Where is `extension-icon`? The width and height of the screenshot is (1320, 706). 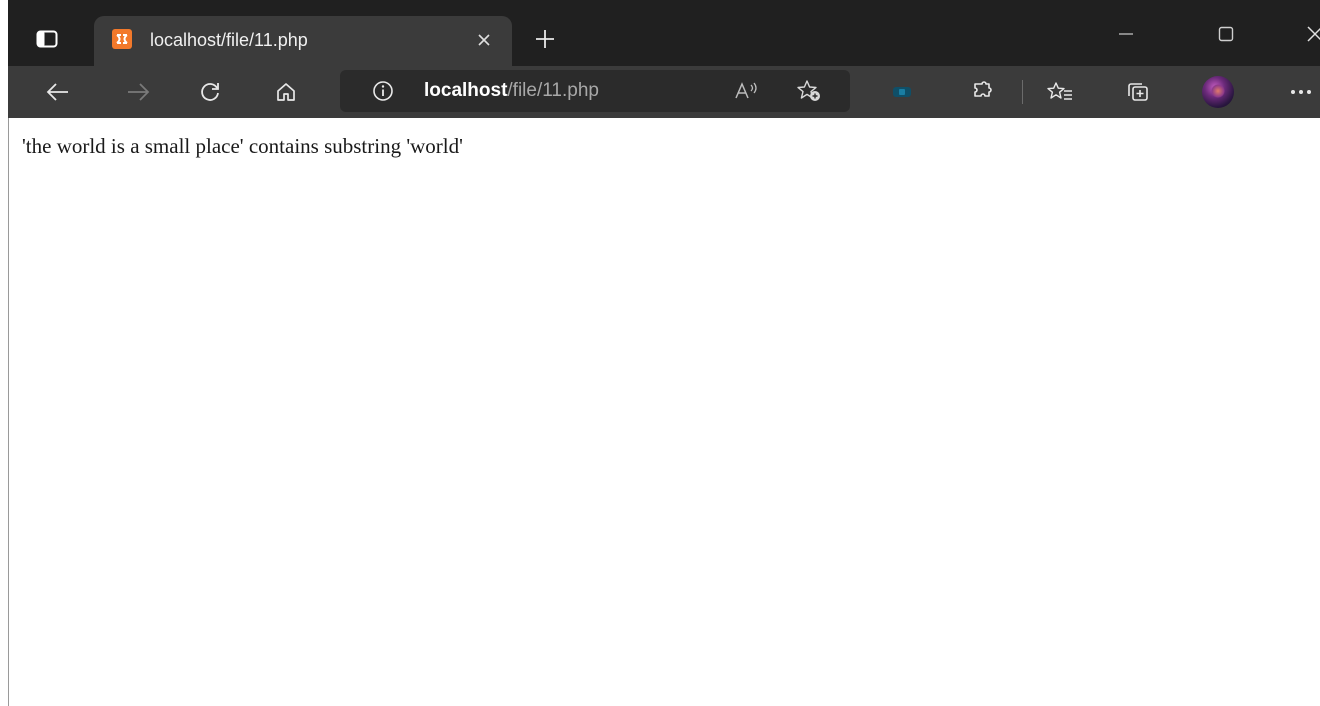 extension-icon is located at coordinates (902, 92).